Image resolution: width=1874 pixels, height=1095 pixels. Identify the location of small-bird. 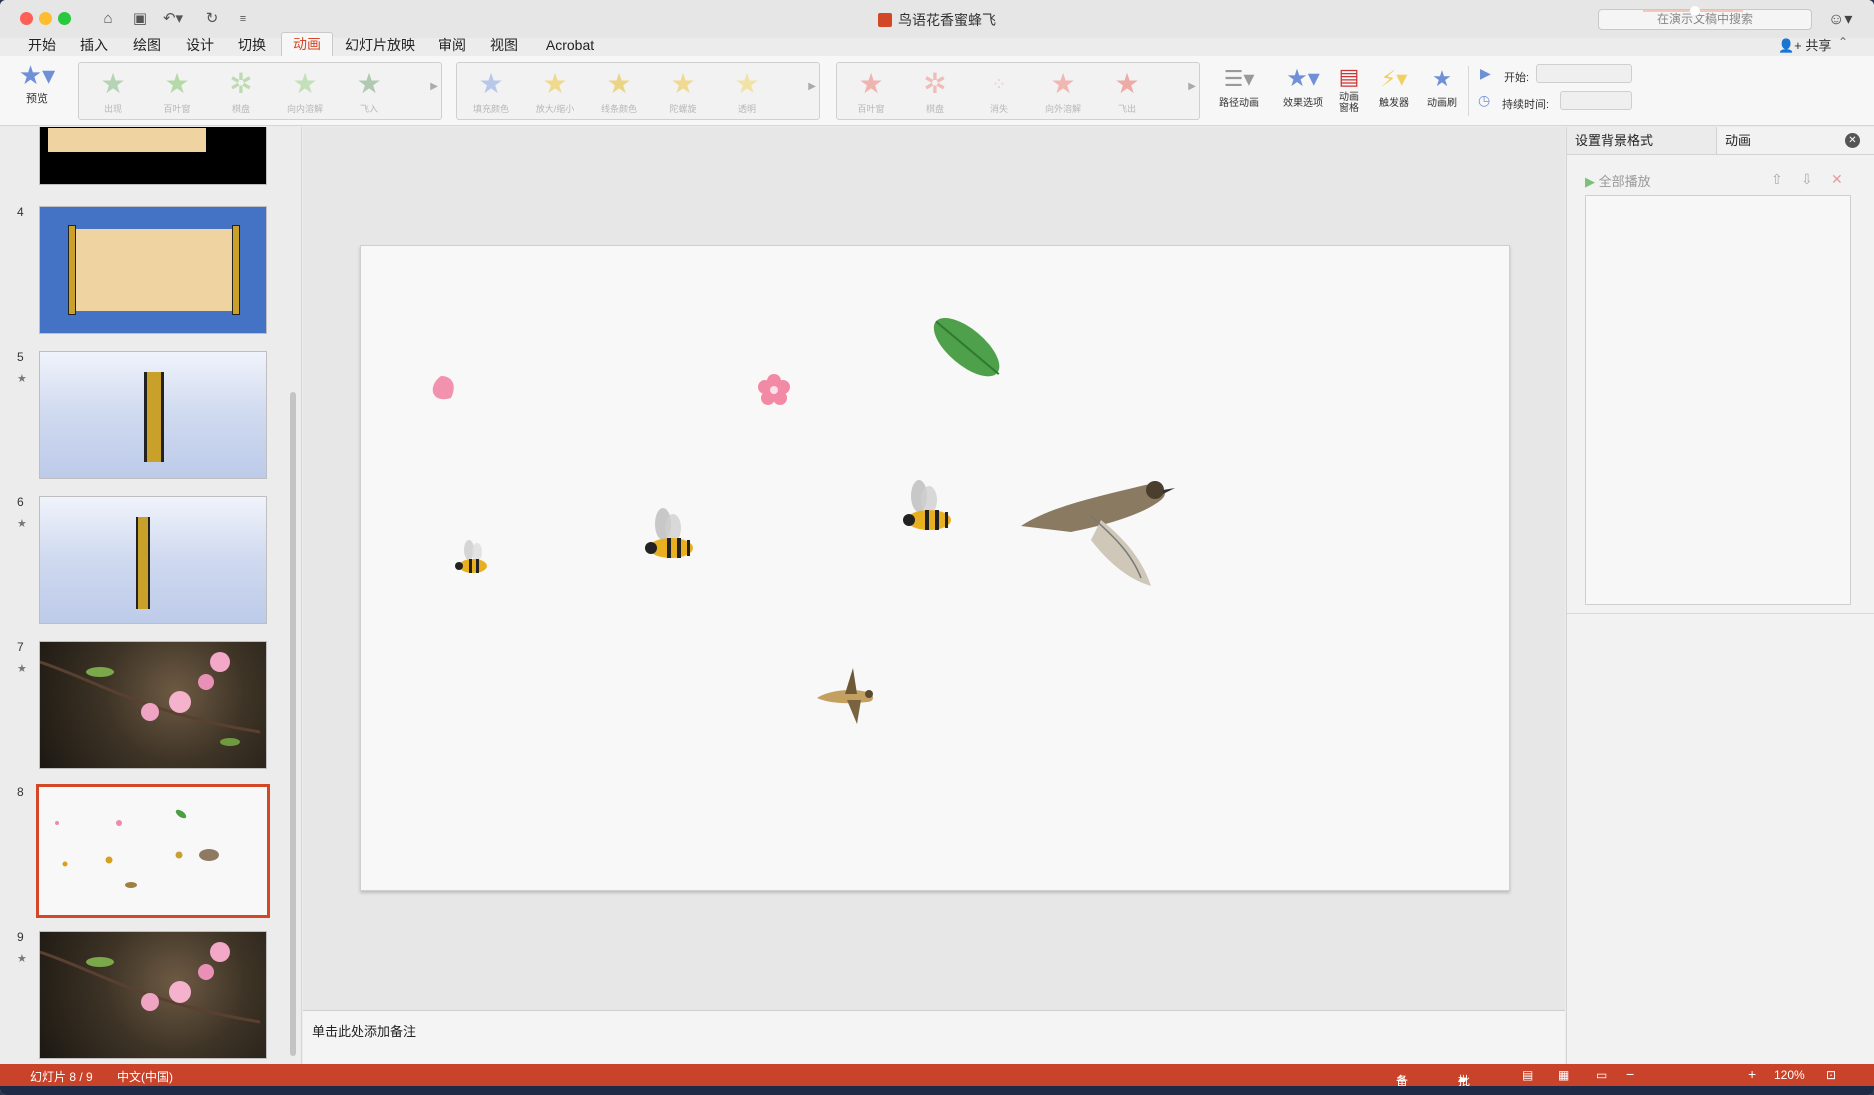
(845, 696).